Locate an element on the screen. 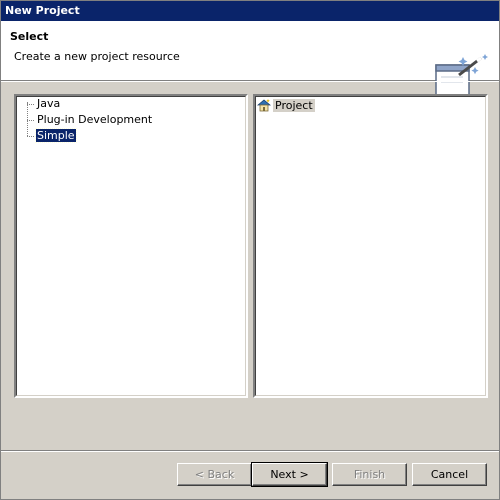 The image size is (500, 500). tree-item-label: Simple is located at coordinates (56, 135).